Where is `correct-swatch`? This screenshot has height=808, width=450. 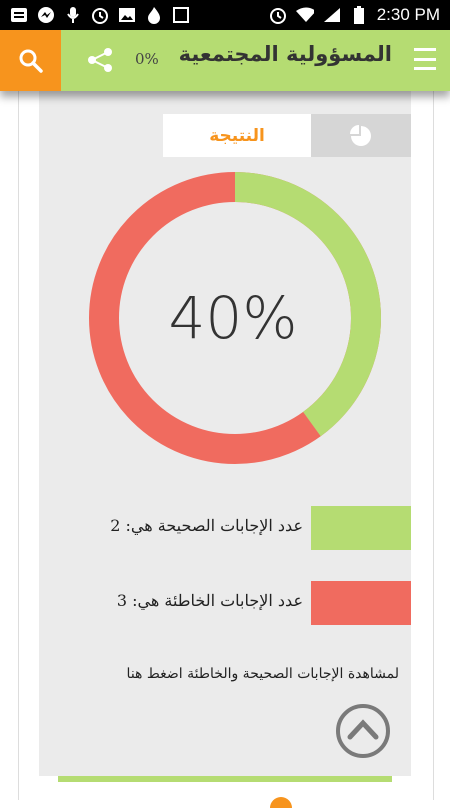 correct-swatch is located at coordinates (361, 528).